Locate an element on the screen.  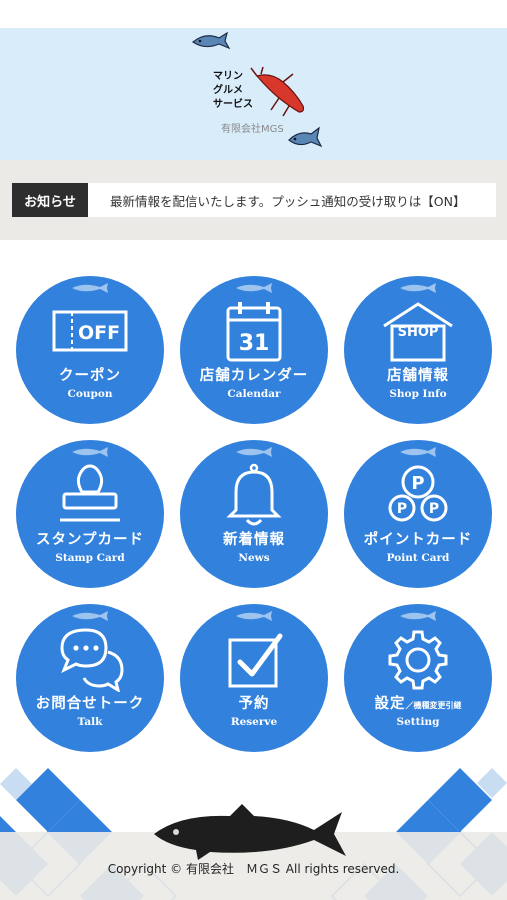
news-button: 新着情報 News is located at coordinates (254, 514).